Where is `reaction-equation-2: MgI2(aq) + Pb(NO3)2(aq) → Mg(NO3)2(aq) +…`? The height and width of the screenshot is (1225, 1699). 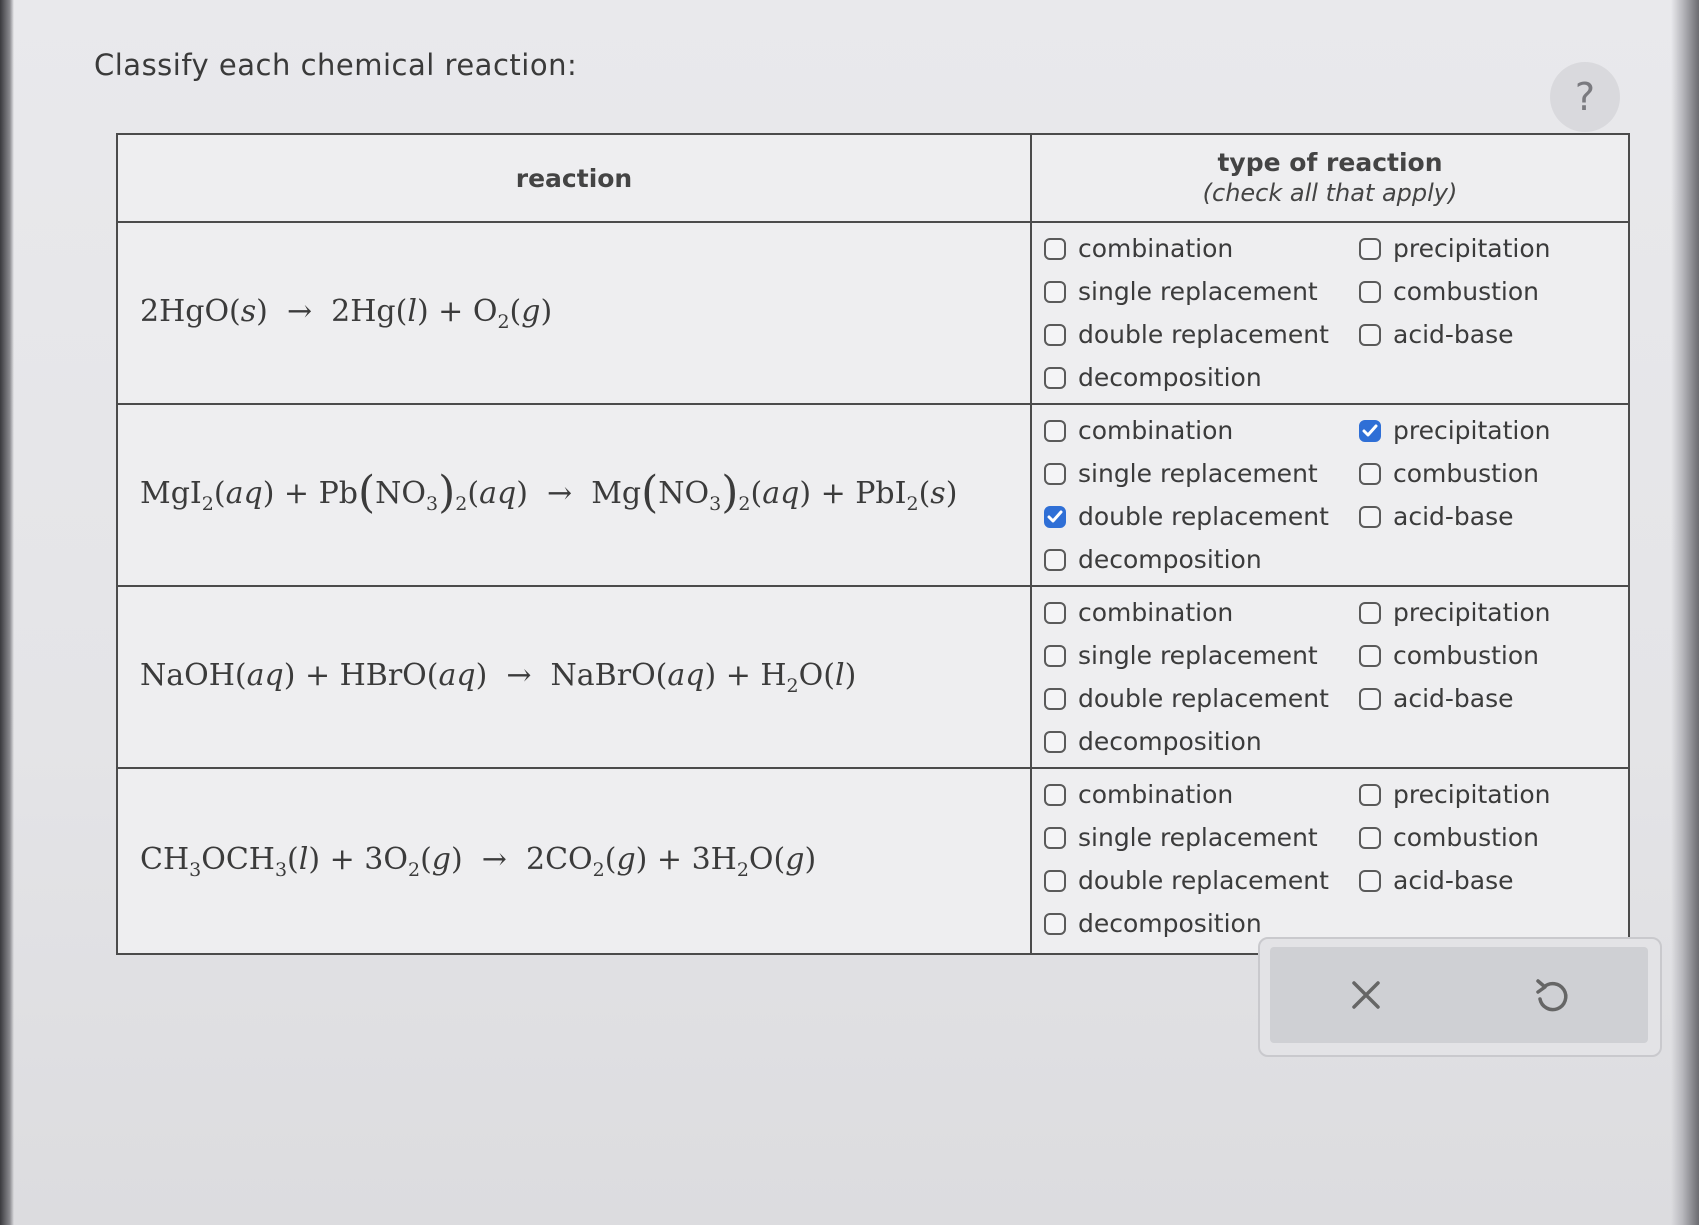 reaction-equation-2: MgI2(aq) + Pb(NO3)2(aq) → Mg(NO3)2(aq) +… is located at coordinates (574, 495).